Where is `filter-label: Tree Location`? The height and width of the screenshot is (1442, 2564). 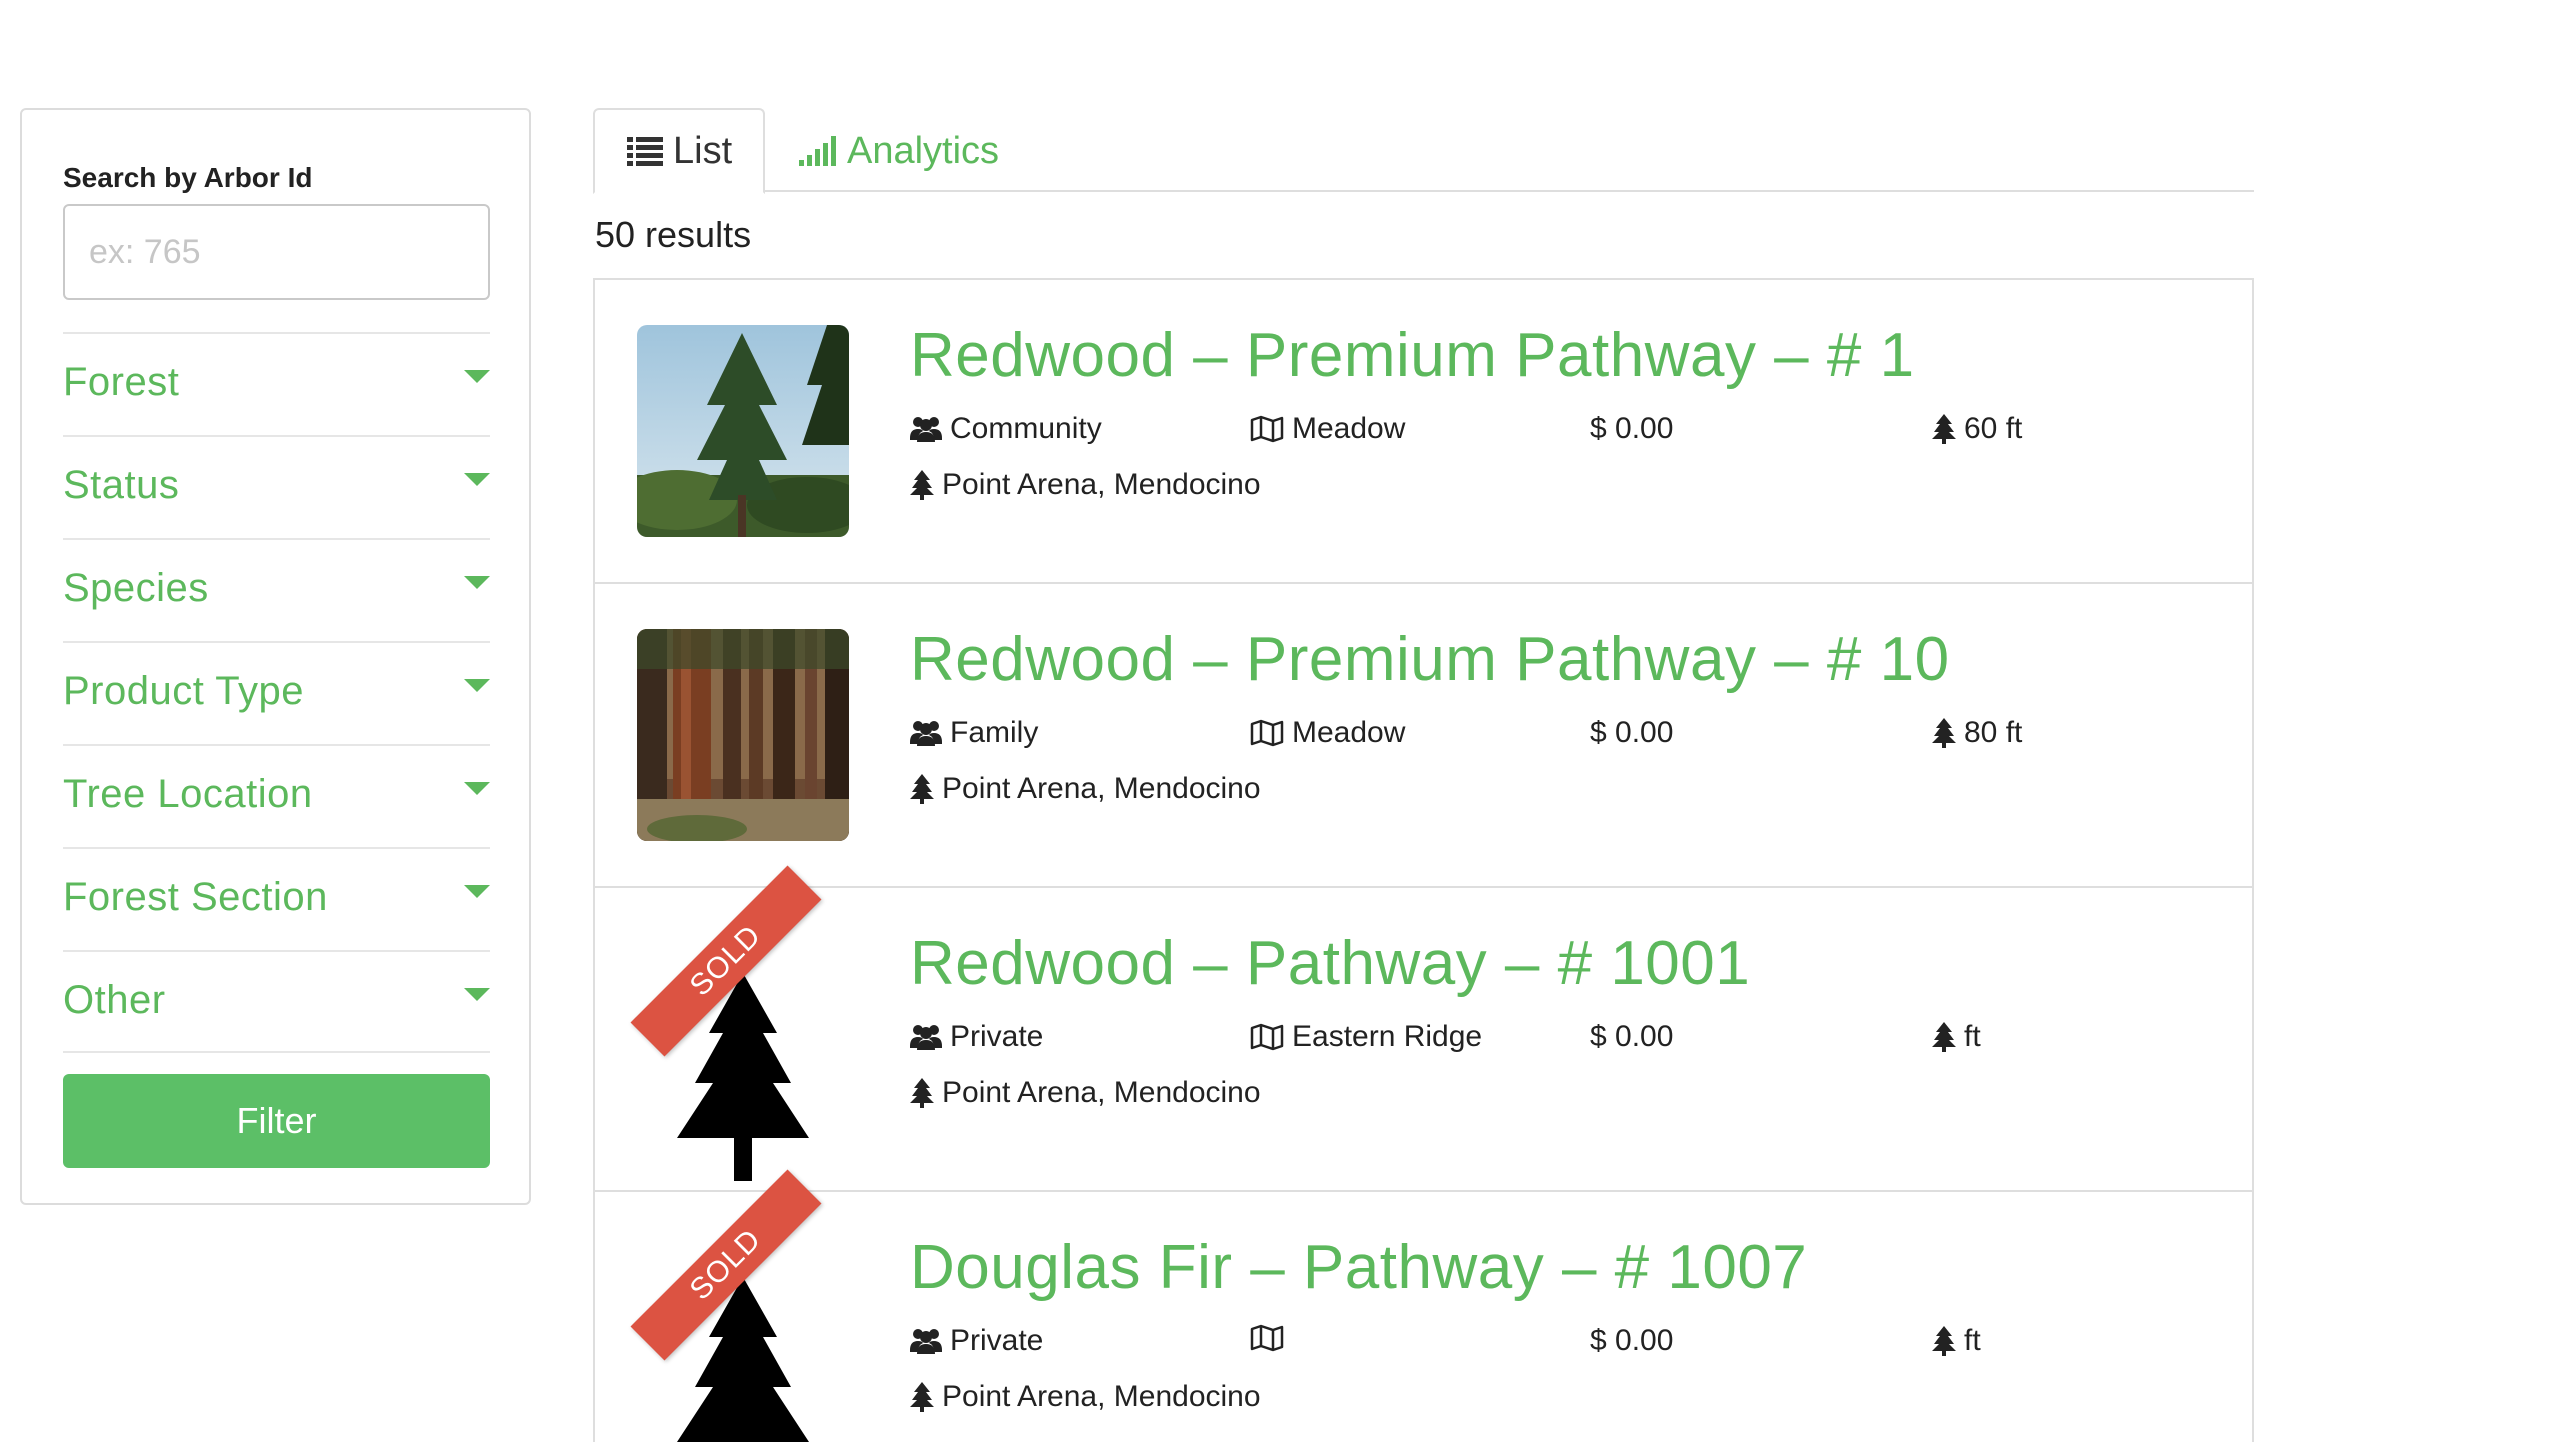
filter-label: Tree Location is located at coordinates (188, 794).